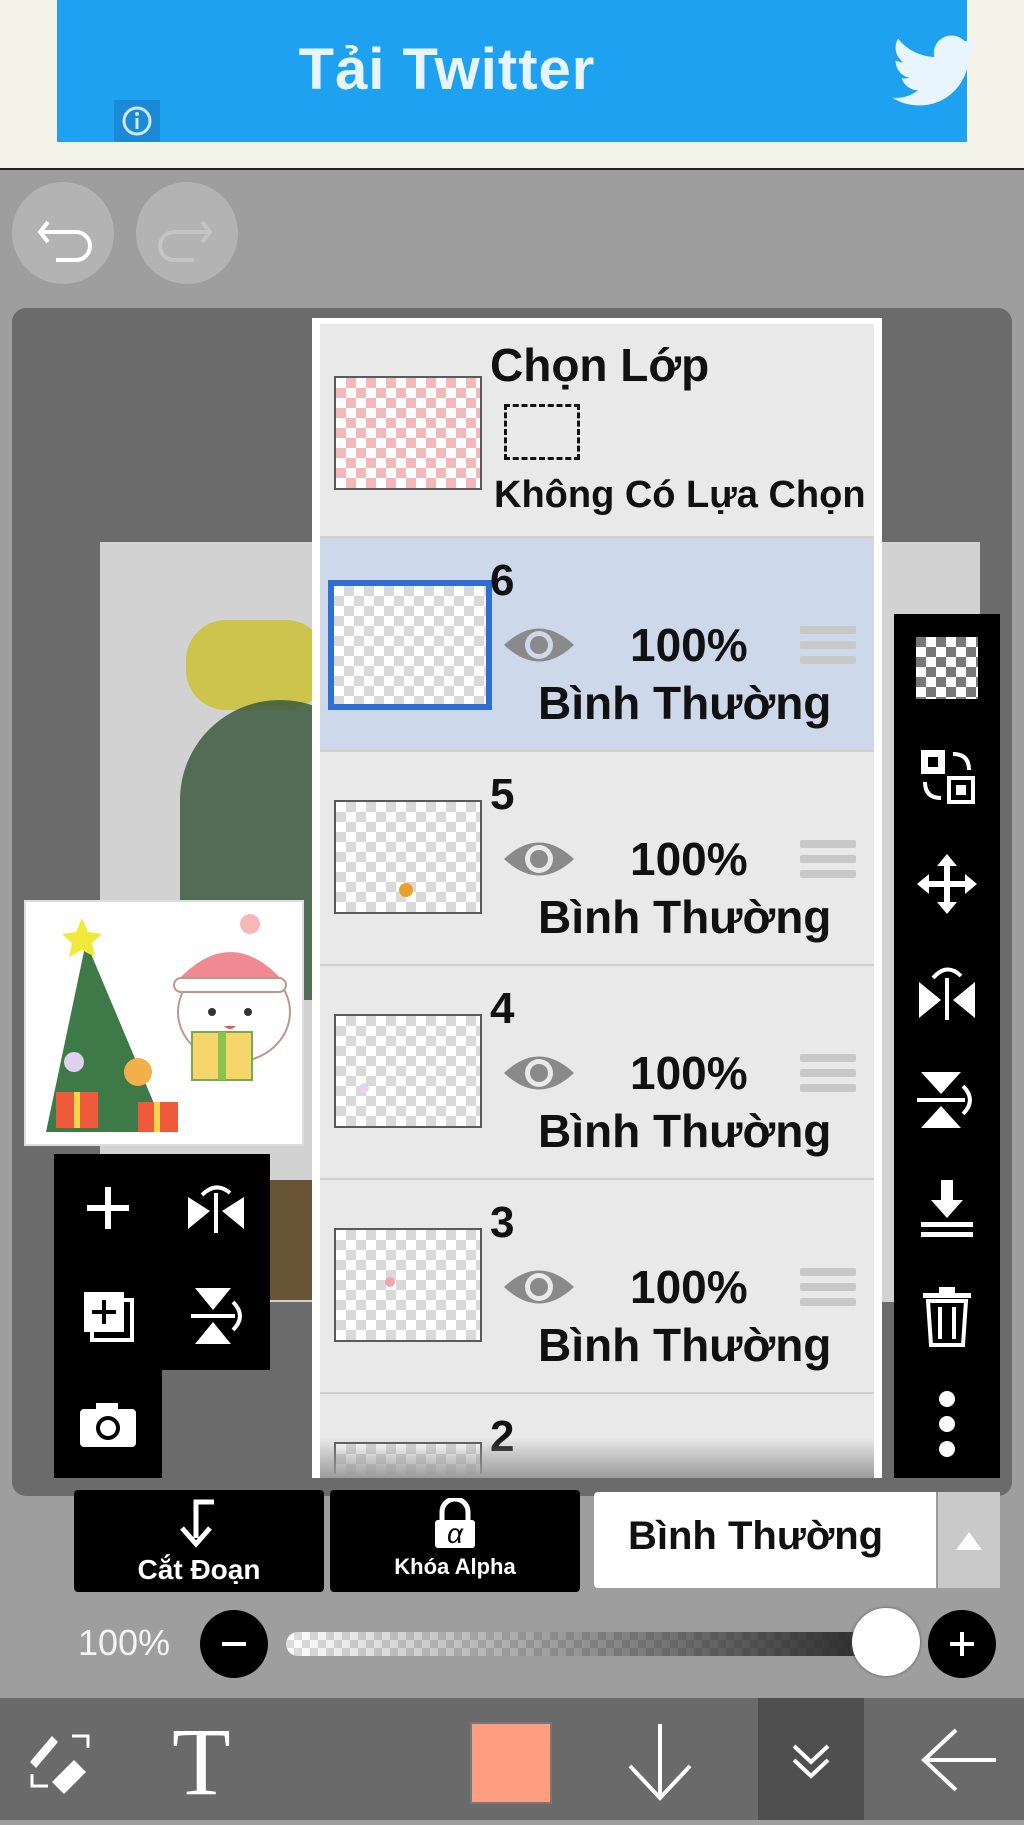  I want to click on opacity-decrease-button, so click(234, 1644).